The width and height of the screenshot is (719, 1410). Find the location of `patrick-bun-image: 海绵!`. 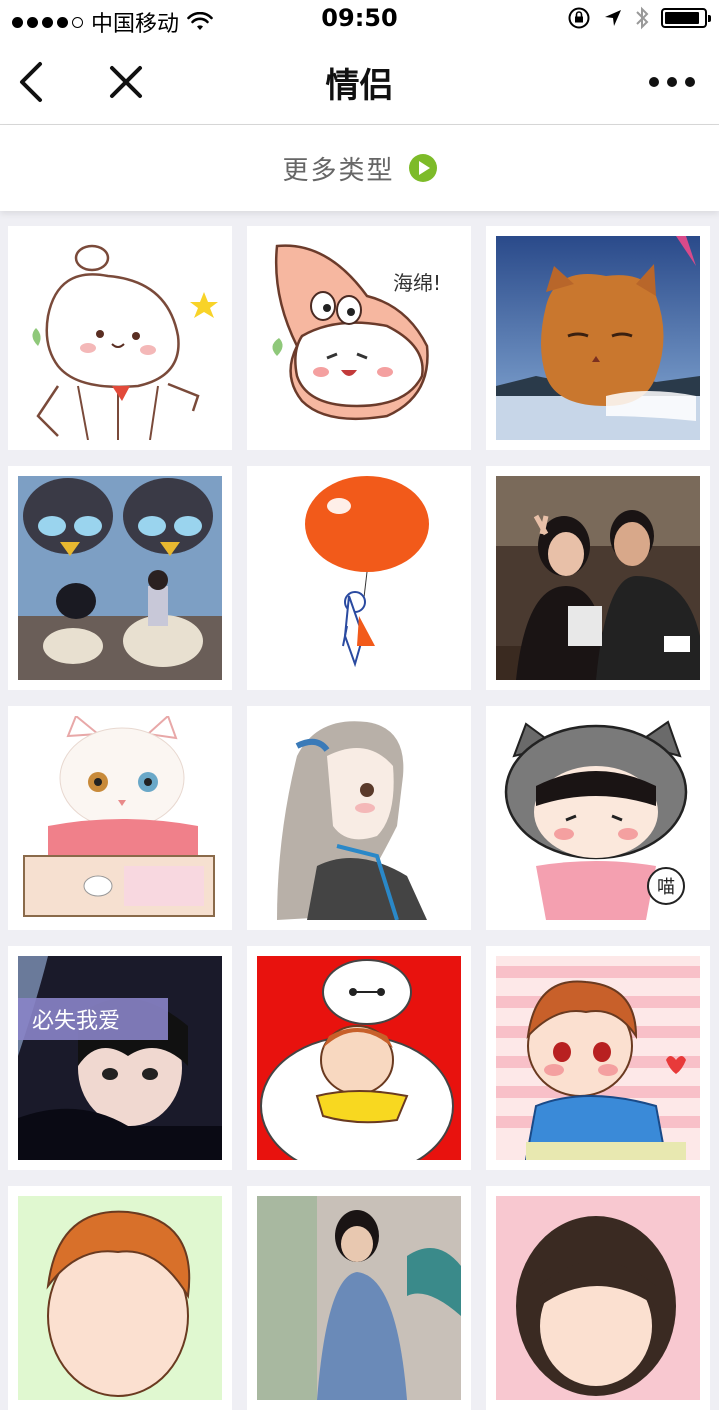

patrick-bun-image: 海绵! is located at coordinates (359, 338).